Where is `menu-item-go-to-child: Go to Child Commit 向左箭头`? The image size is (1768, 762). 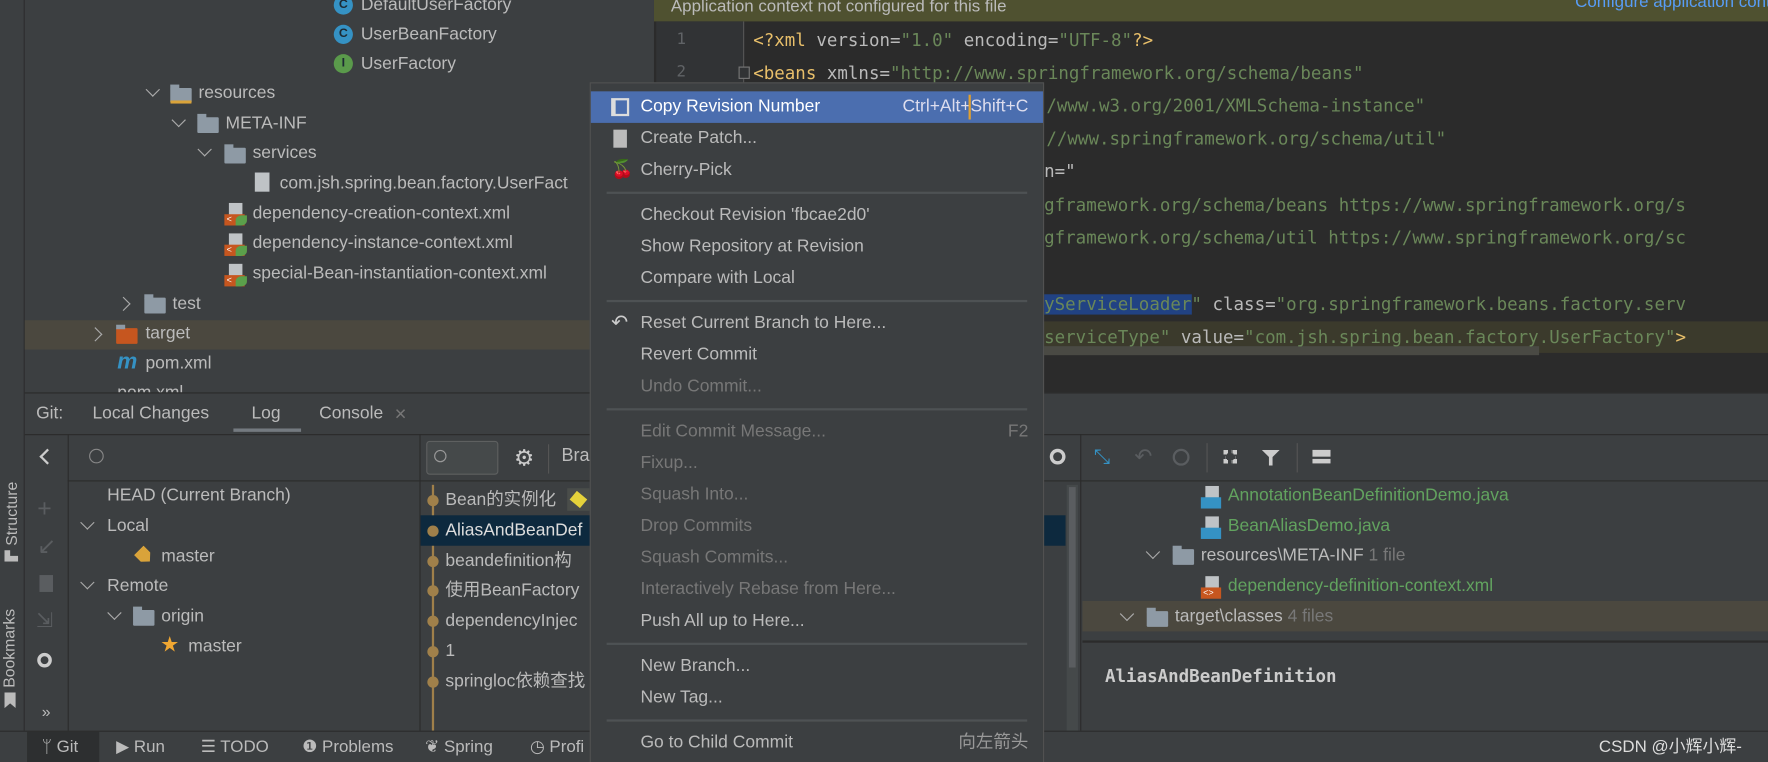
menu-item-go-to-child: Go to Child Commit 向左箭头 is located at coordinates (817, 743).